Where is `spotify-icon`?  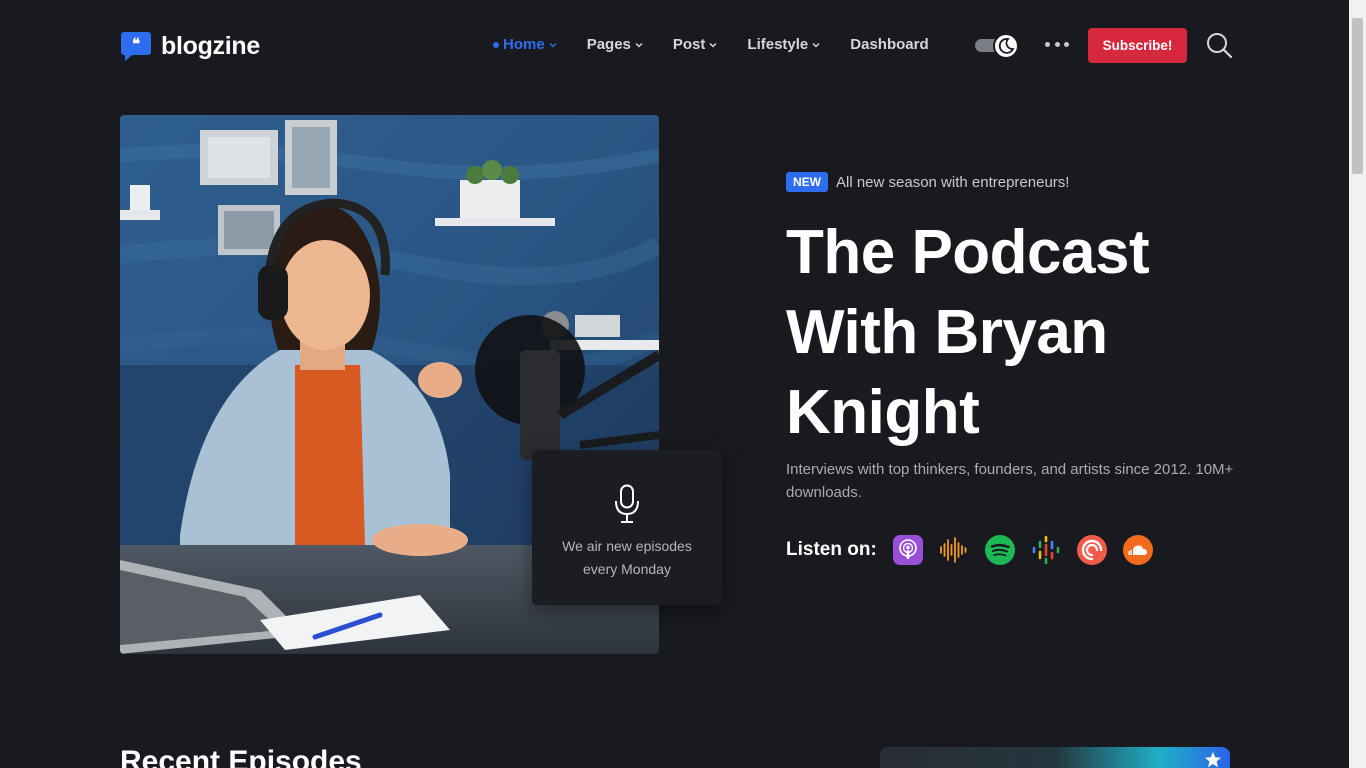 spotify-icon is located at coordinates (999, 550).